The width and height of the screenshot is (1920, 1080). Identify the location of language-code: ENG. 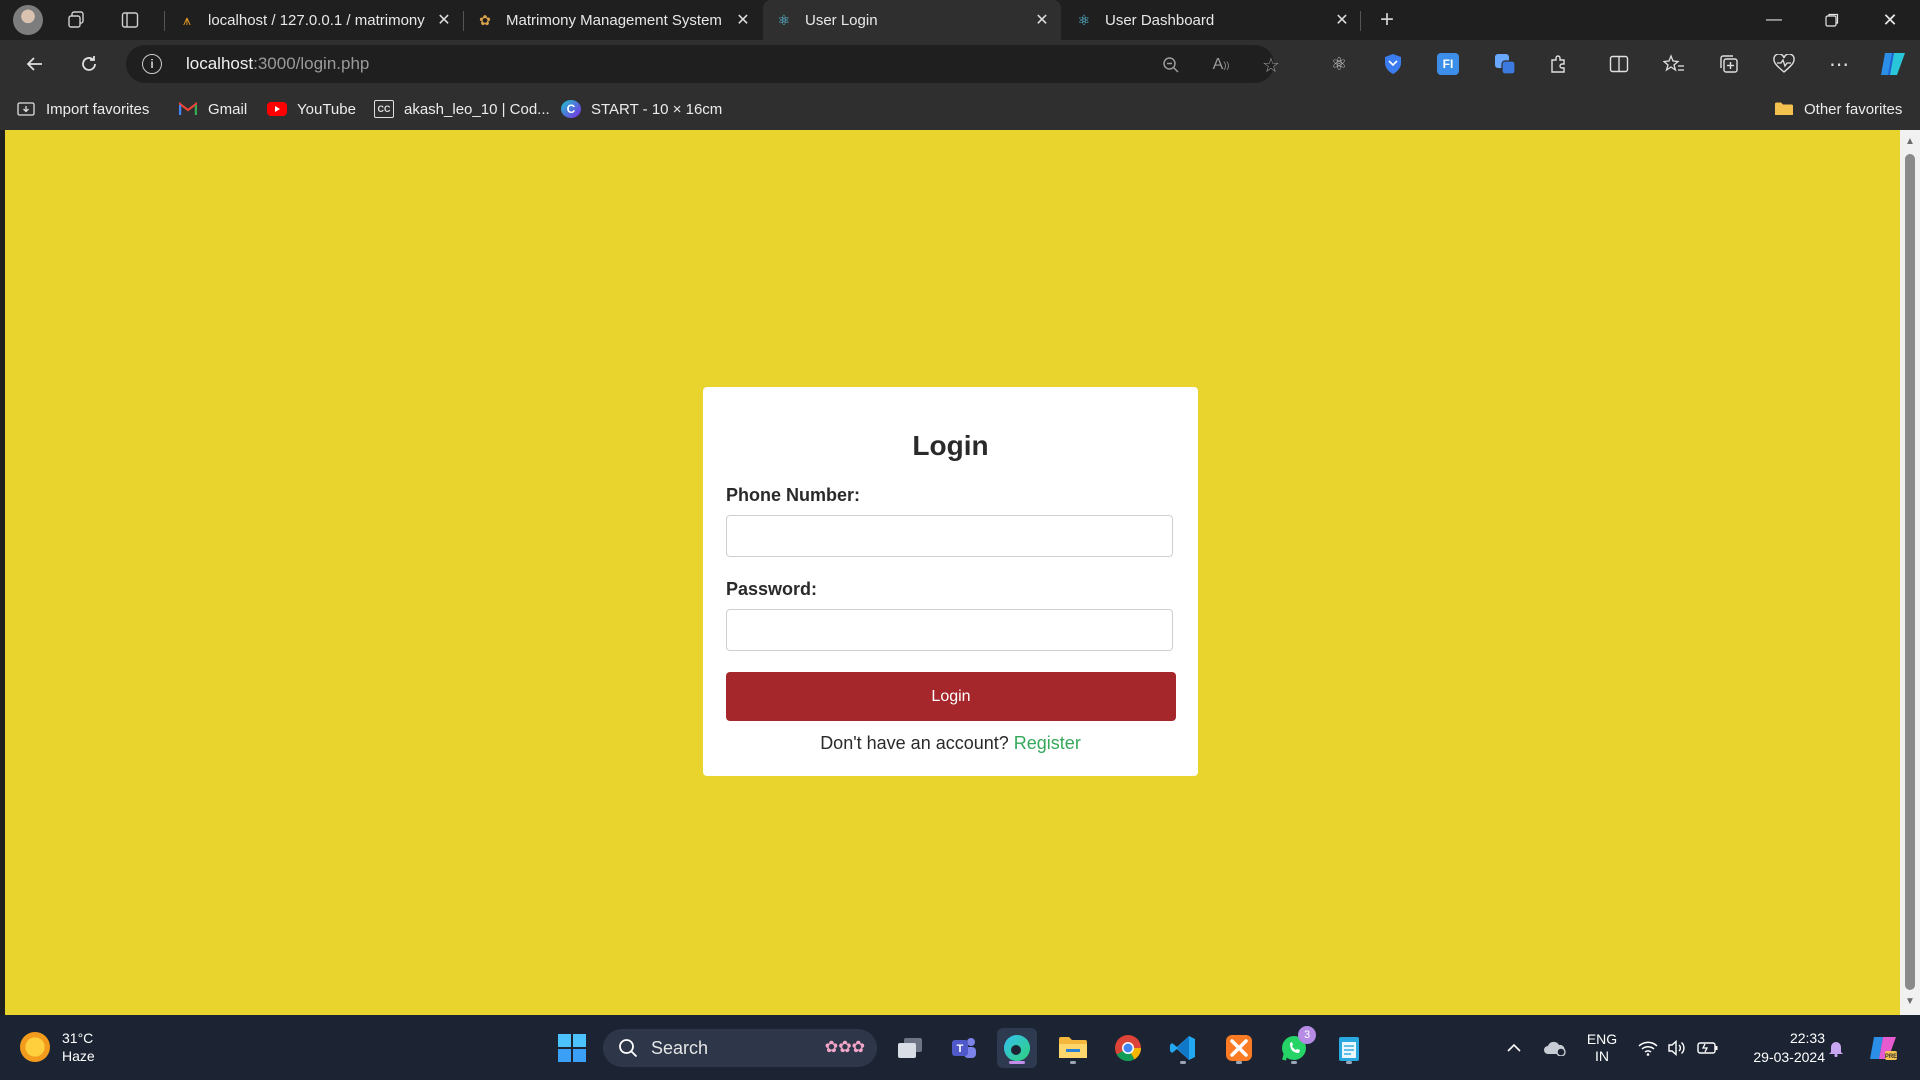
(1602, 1038).